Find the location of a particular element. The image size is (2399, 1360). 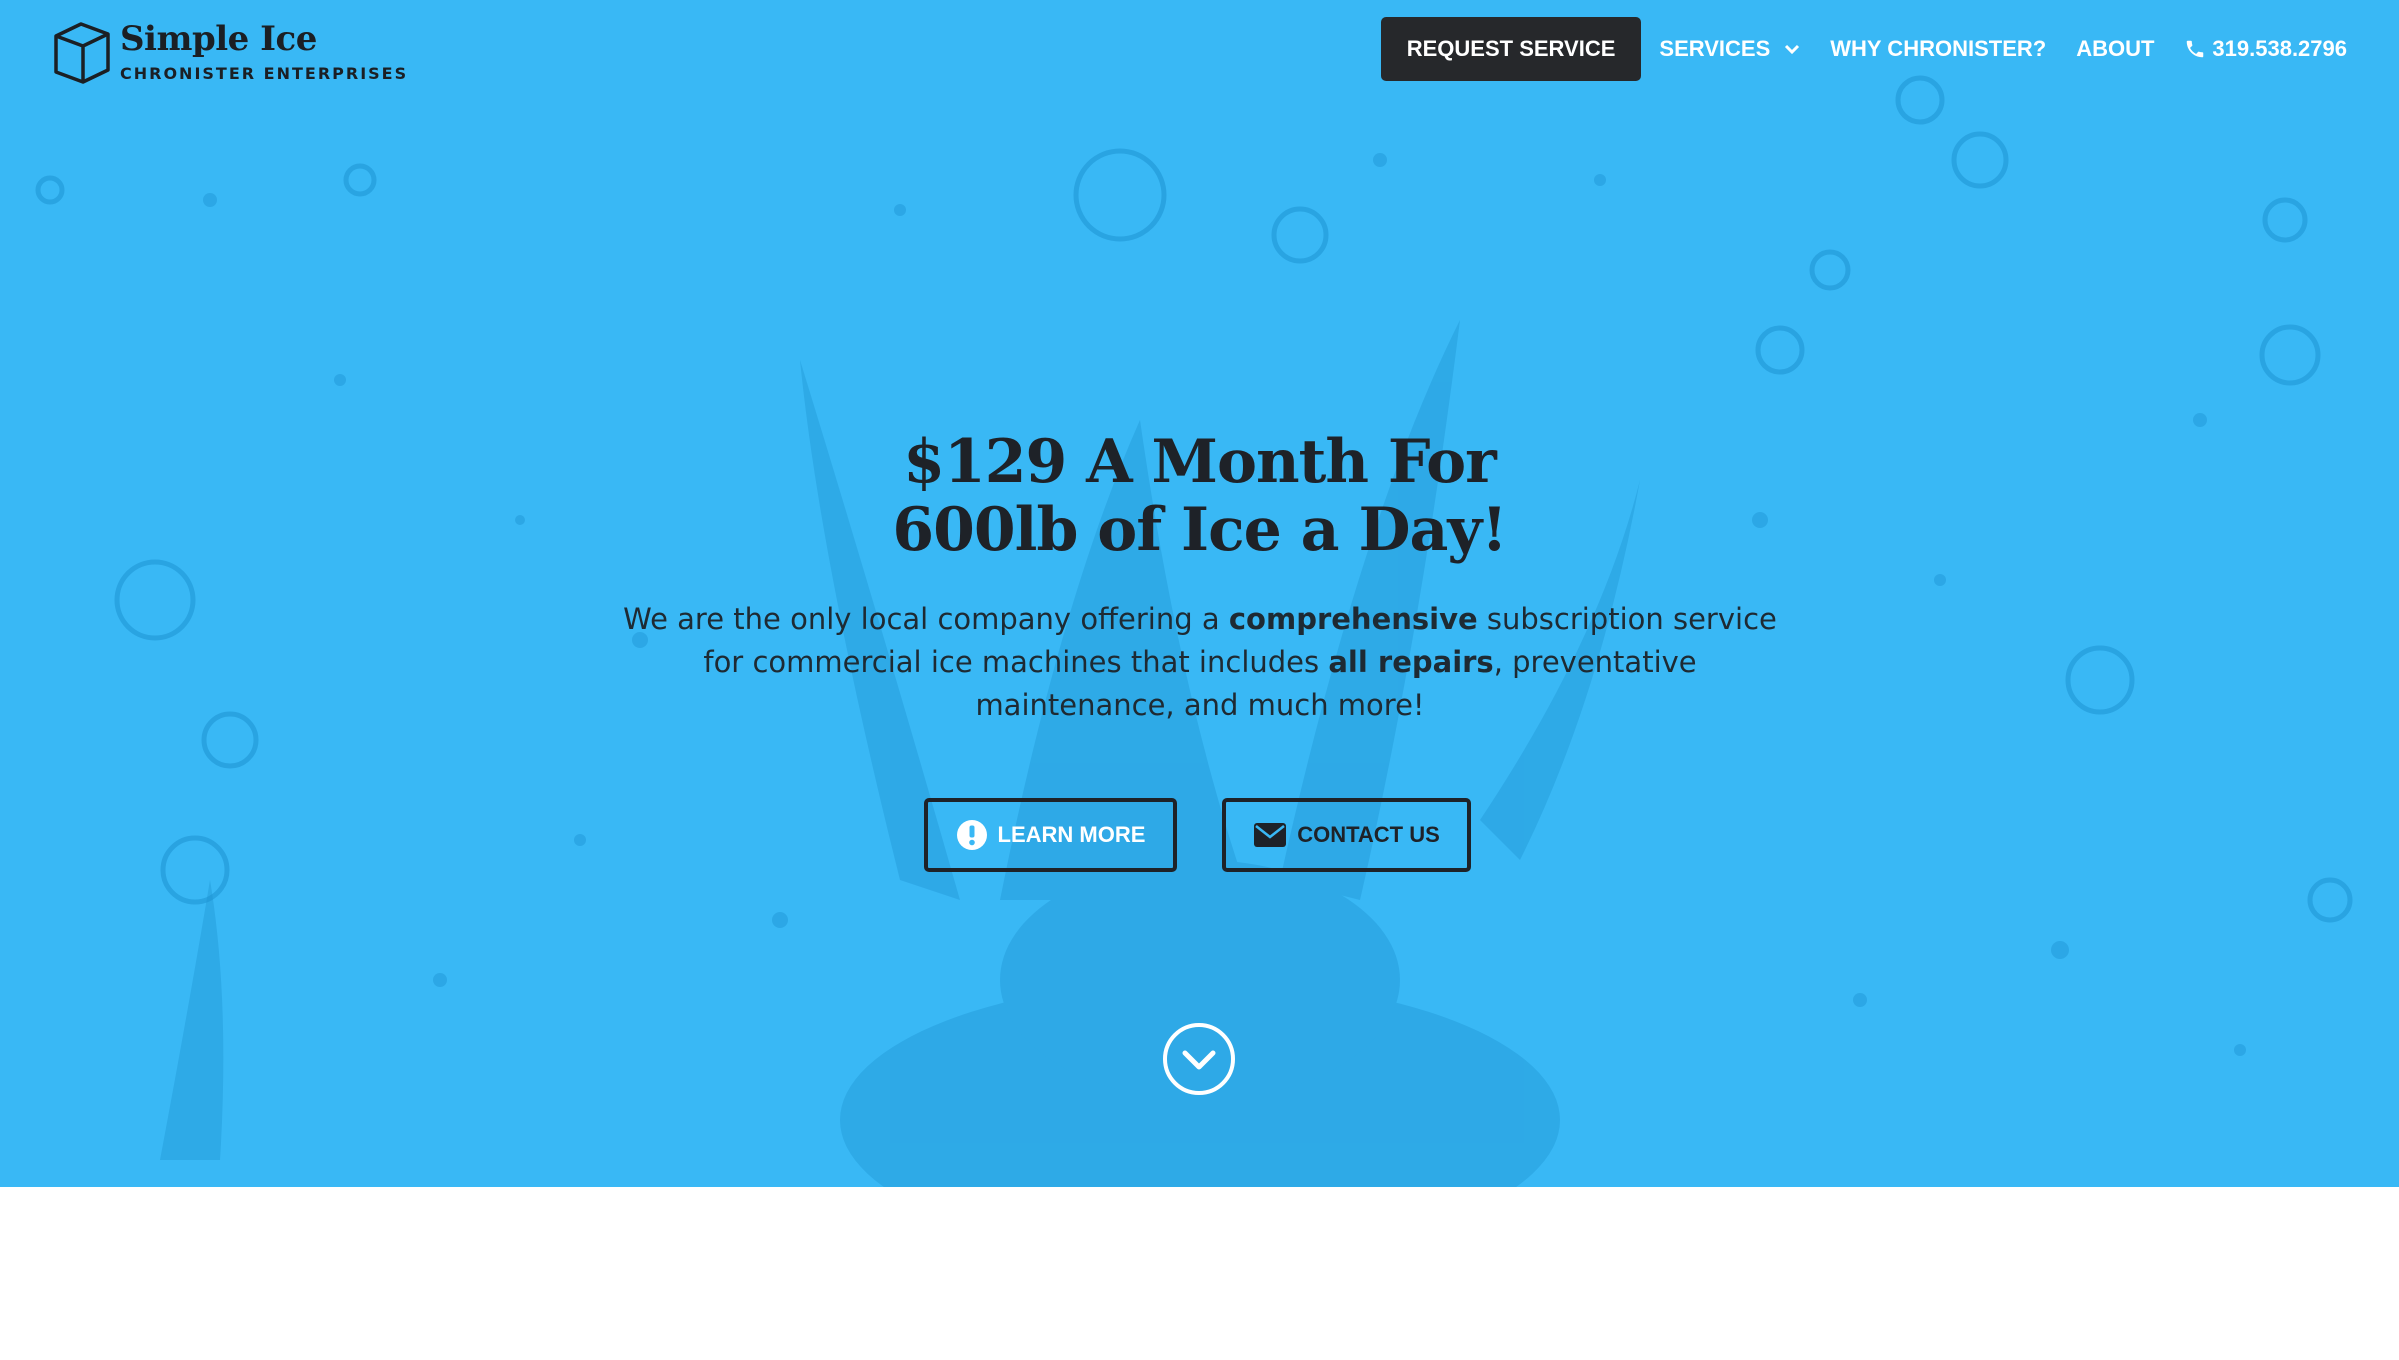

brand-logo: Simple Ice CHRONISTER ENTERPRISES is located at coordinates (229, 52).